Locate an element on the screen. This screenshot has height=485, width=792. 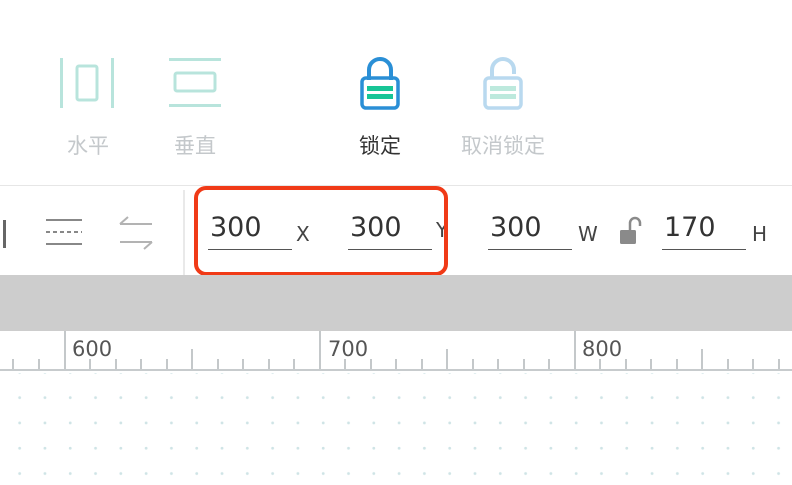
aspect-lock-toggle is located at coordinates (631, 233).